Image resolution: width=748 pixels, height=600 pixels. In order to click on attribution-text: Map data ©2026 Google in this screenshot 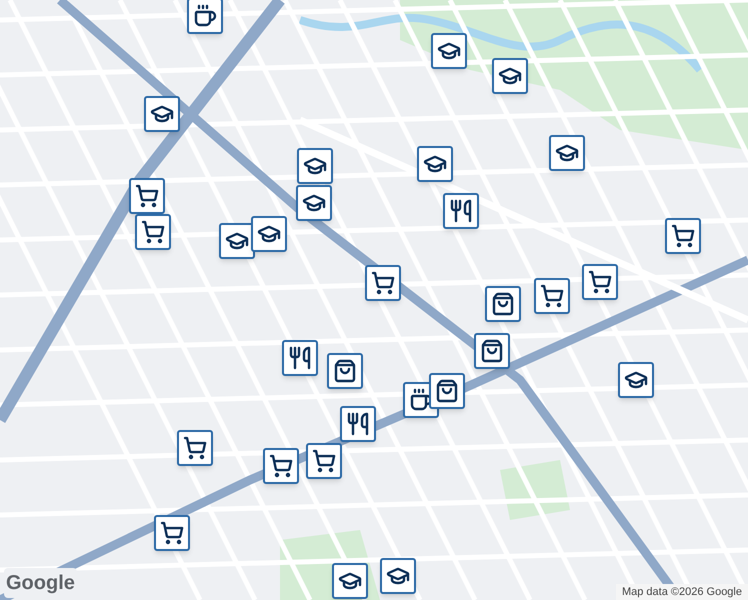, I will do `click(682, 592)`.